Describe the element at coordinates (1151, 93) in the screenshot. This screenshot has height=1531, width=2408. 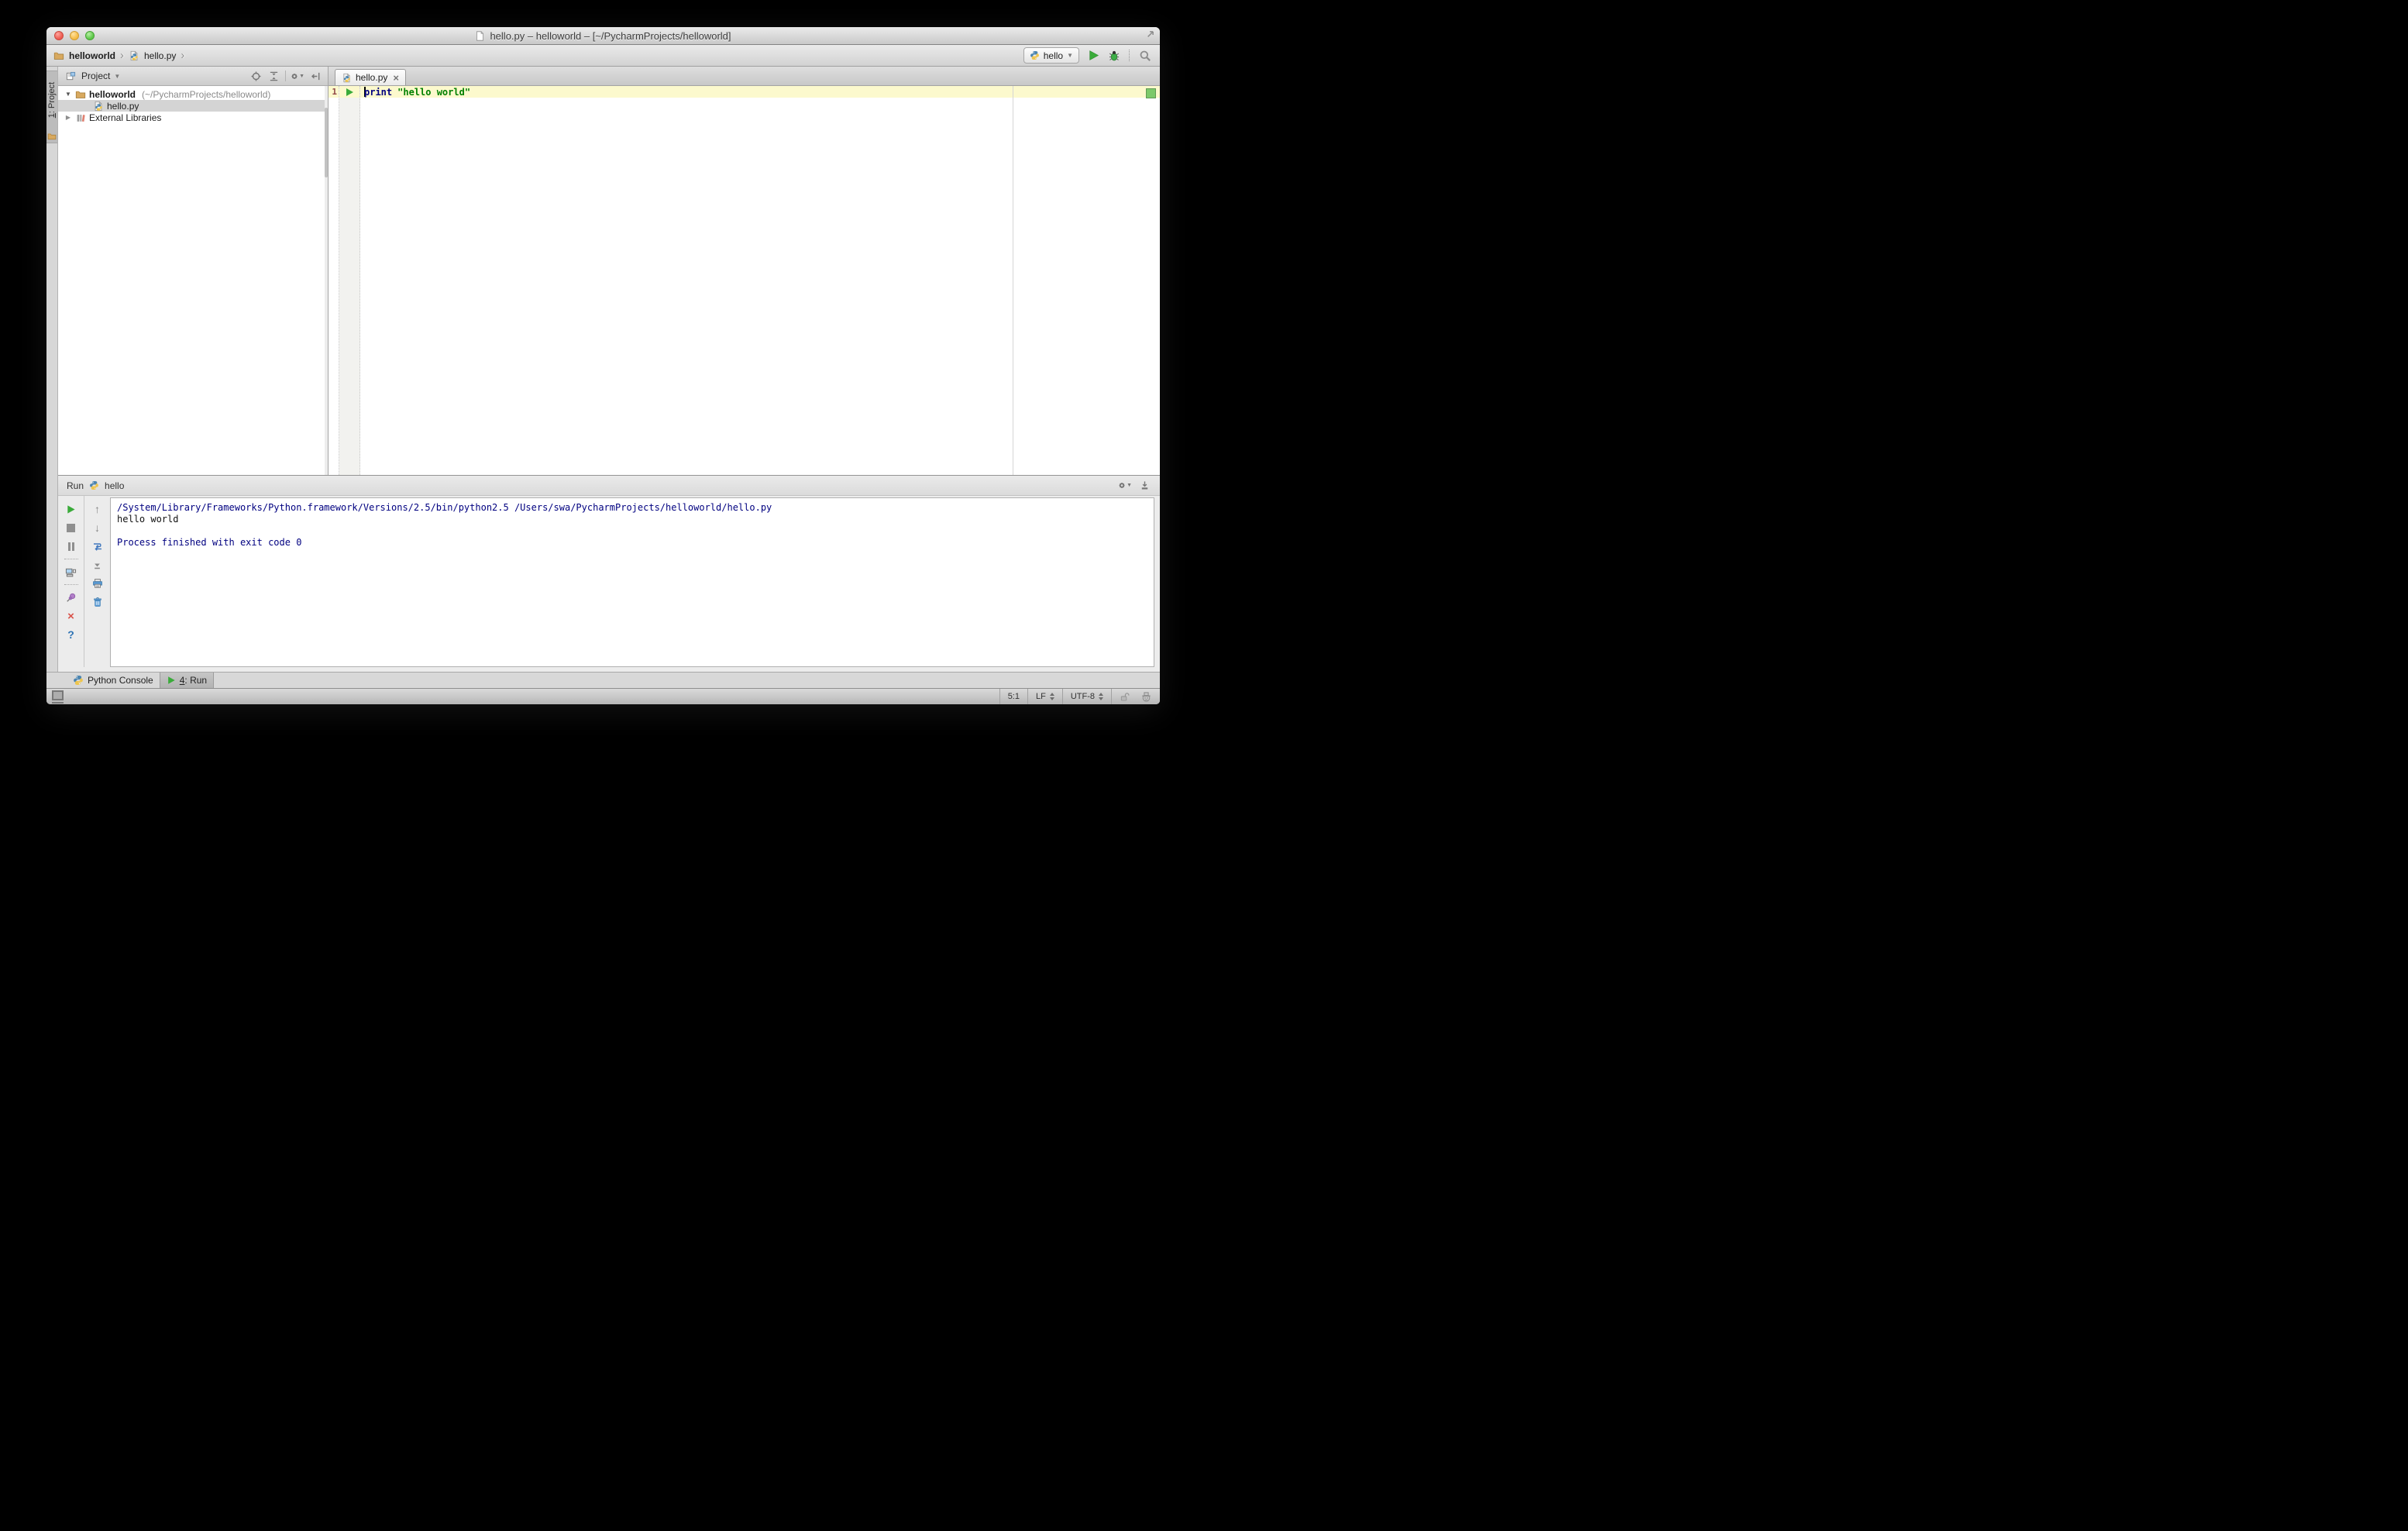
I see `inspection-status-indicator` at that location.